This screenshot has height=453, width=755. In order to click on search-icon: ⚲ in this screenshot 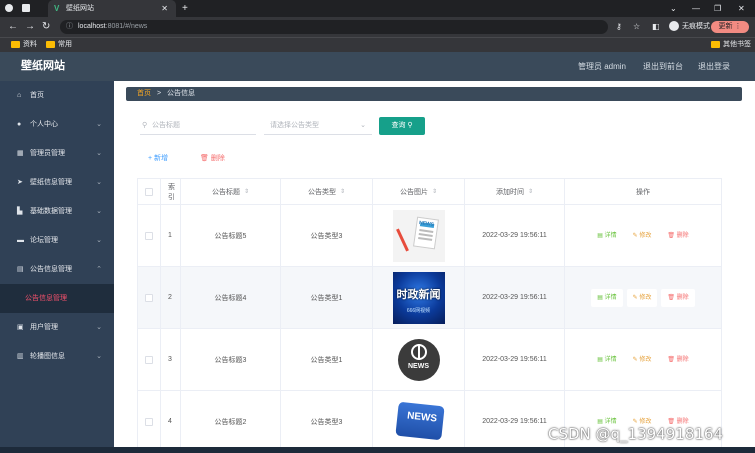, I will do `click(145, 125)`.